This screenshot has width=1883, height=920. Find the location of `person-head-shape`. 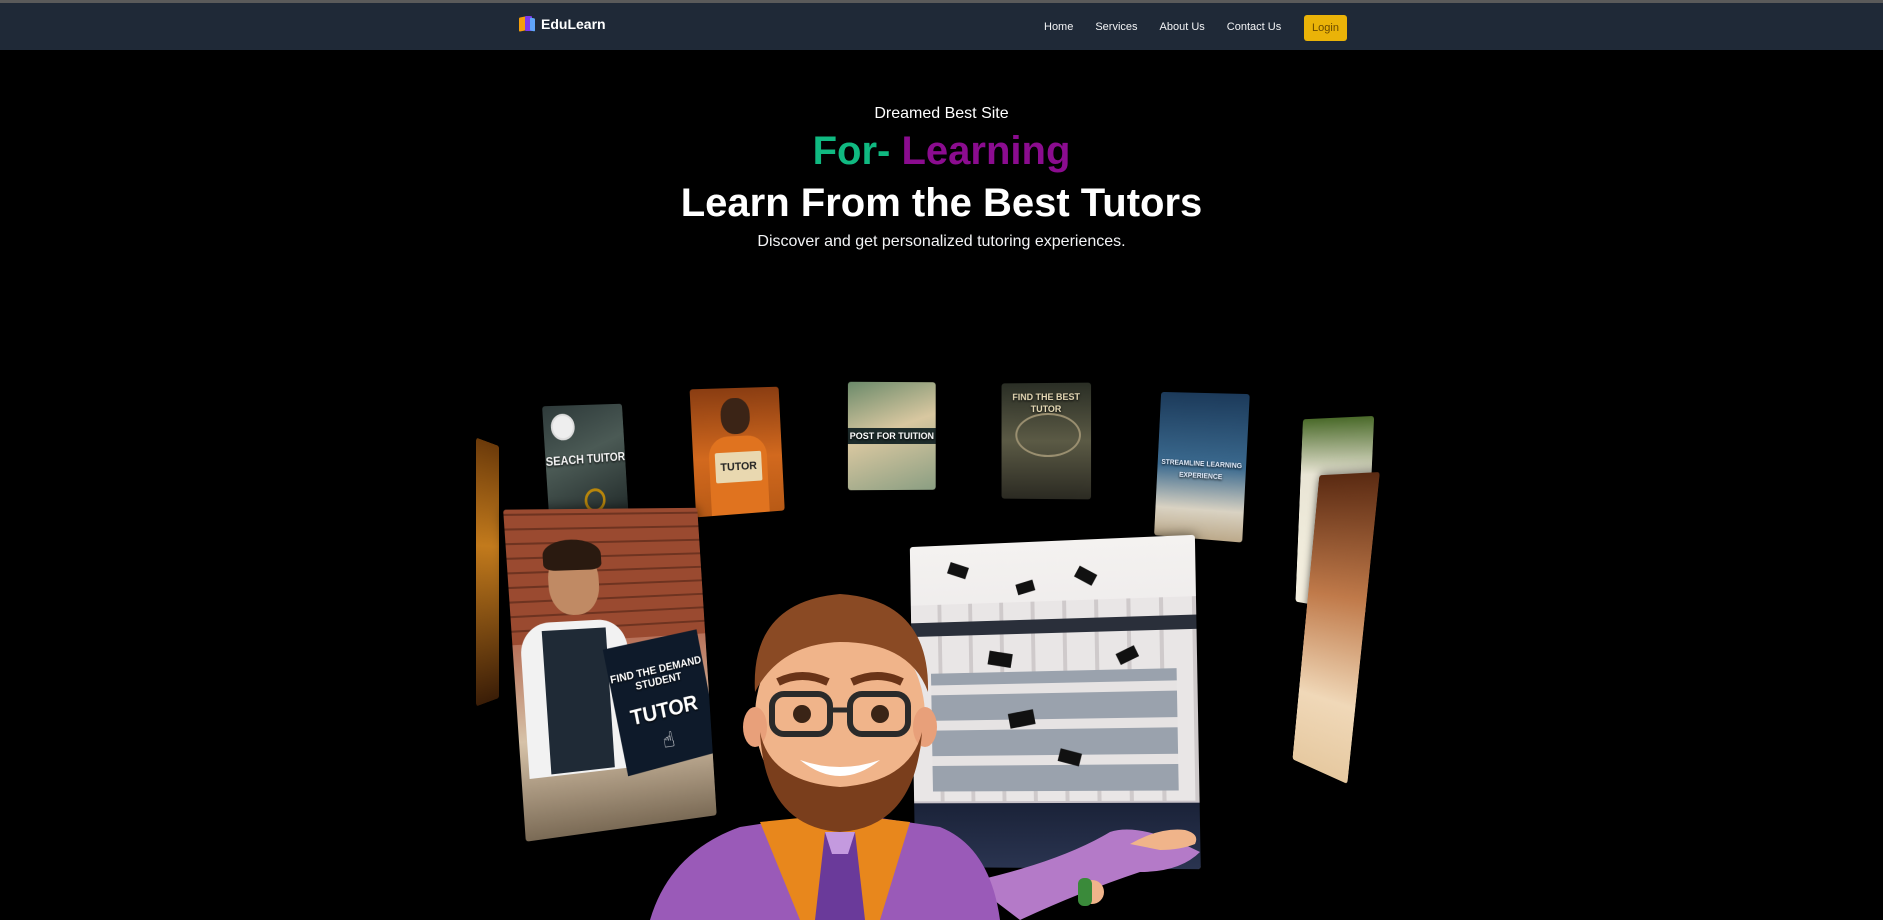

person-head-shape is located at coordinates (735, 416).